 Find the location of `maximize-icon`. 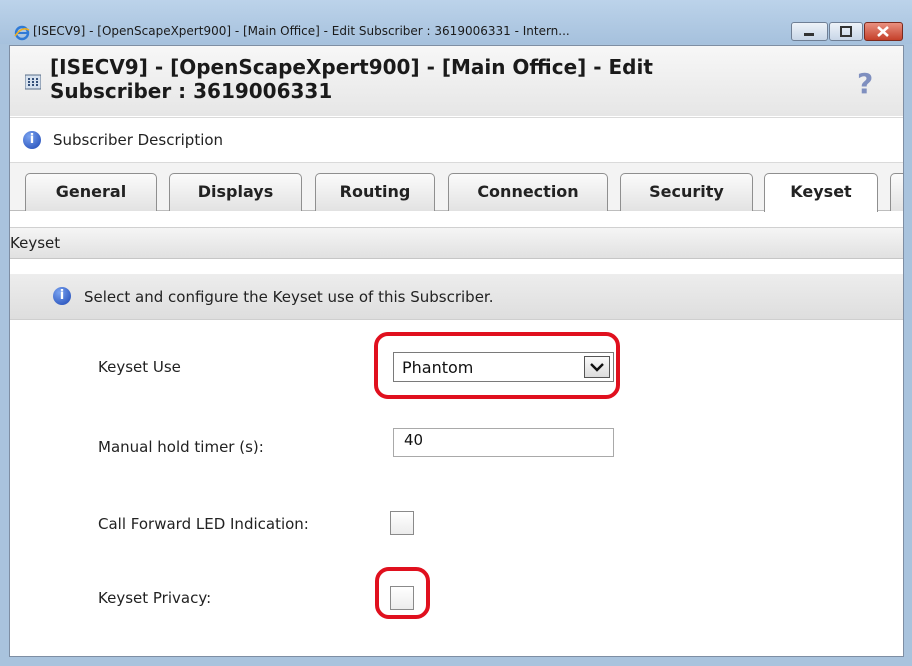

maximize-icon is located at coordinates (846, 31).